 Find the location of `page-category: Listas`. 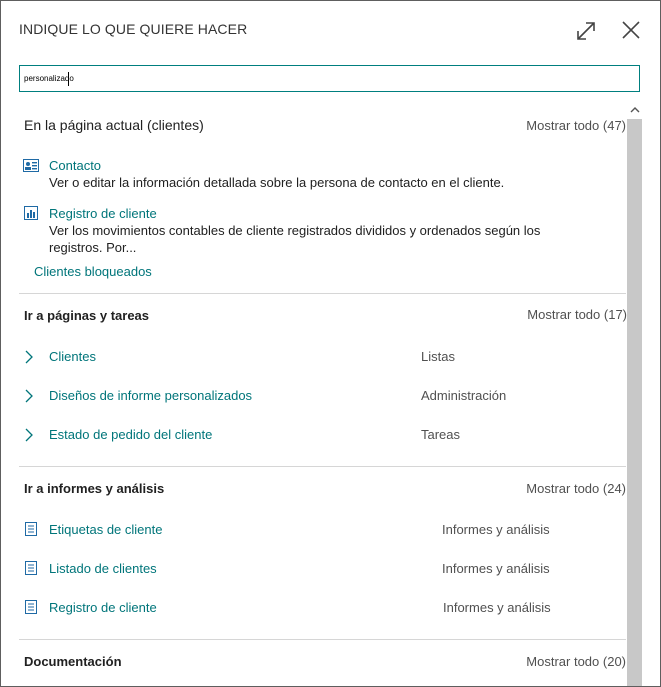

page-category: Listas is located at coordinates (438, 356).